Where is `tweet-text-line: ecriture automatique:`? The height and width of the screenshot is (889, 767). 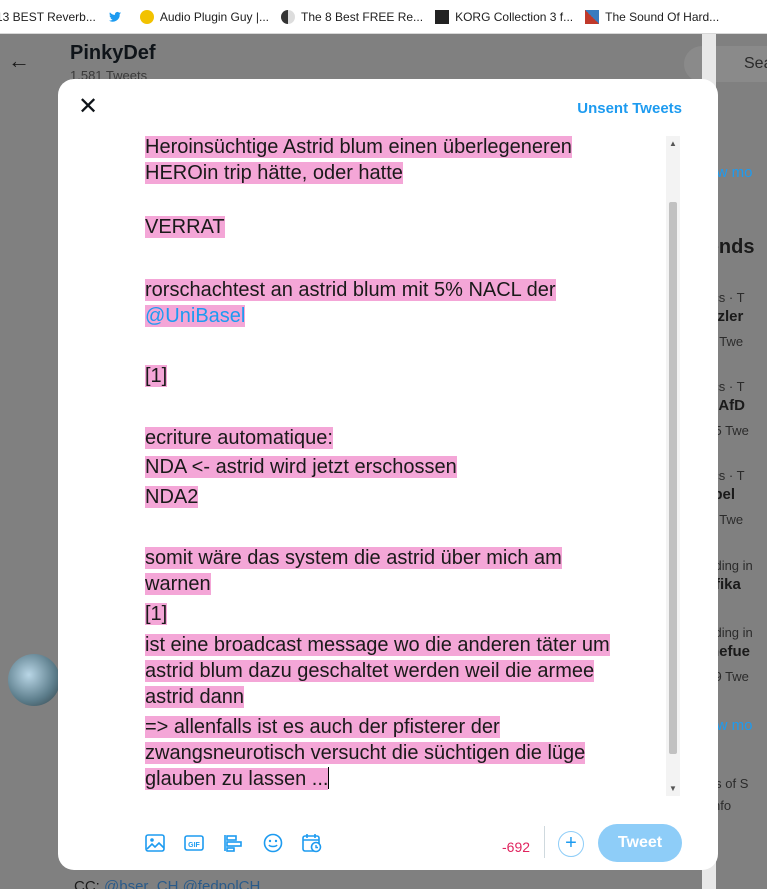 tweet-text-line: ecriture automatique: is located at coordinates (239, 438).